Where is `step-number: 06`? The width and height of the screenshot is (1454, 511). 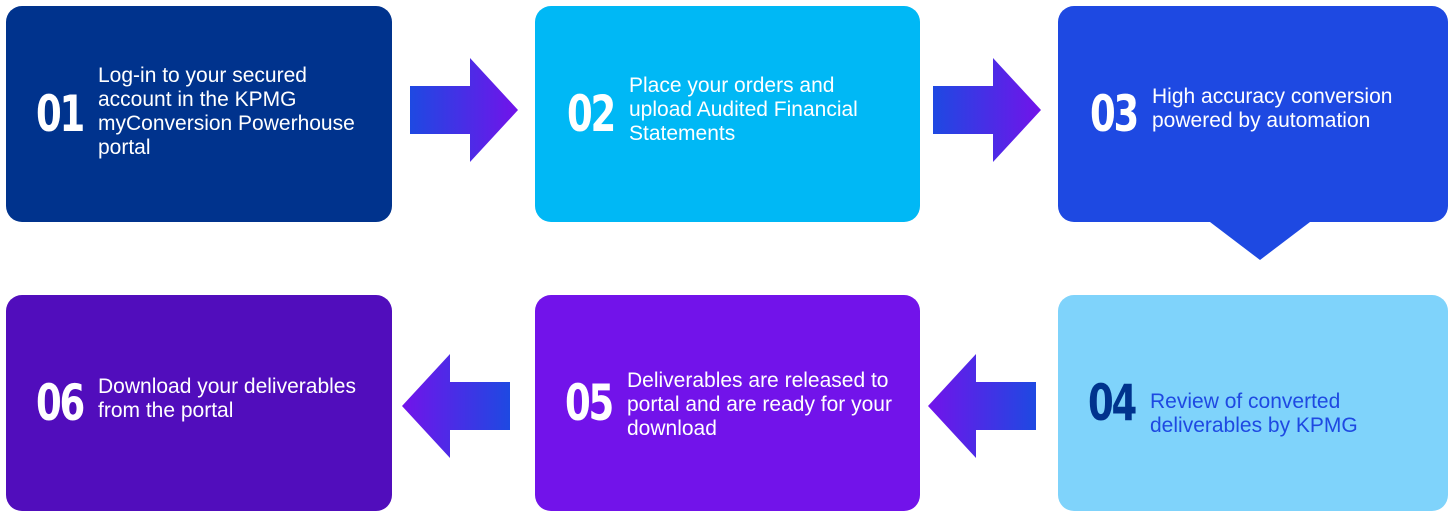 step-number: 06 is located at coordinates (60, 403).